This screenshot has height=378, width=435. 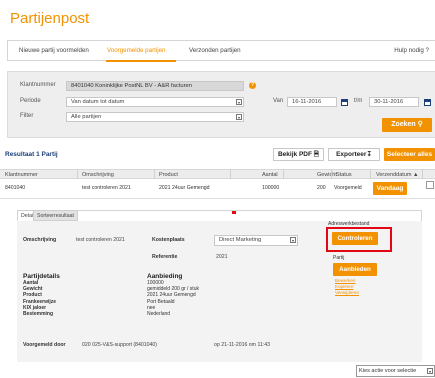 I want to click on aanbieden-button: Aanbieden, so click(x=355, y=269).